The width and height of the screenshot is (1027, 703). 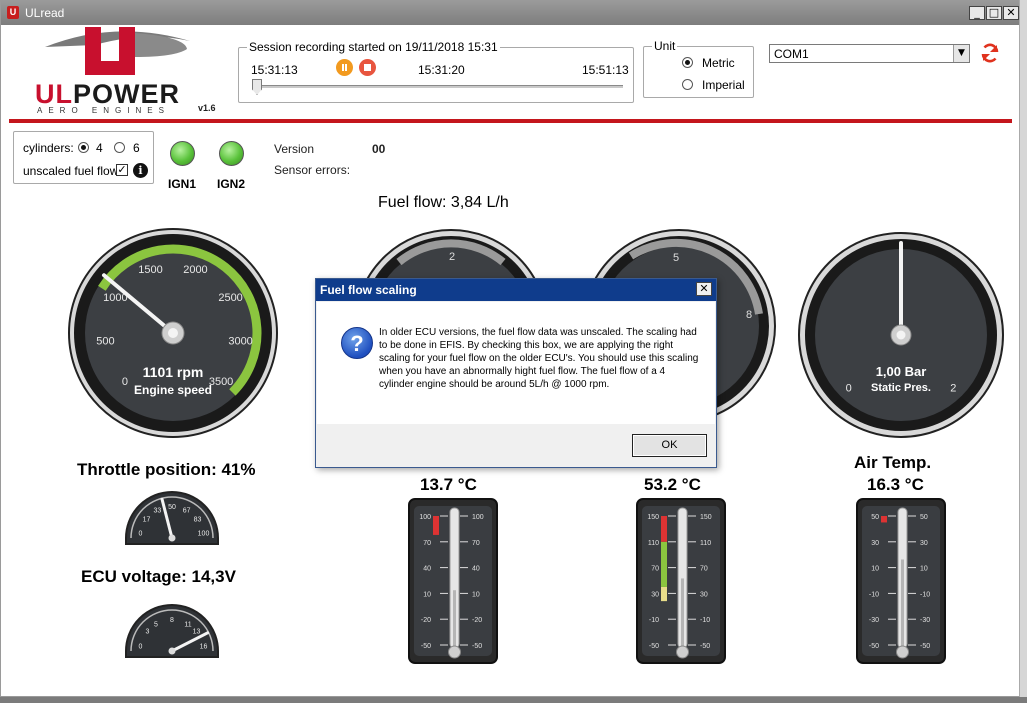 What do you see at coordinates (427, 594) in the screenshot?
I see `thermo-tick-label-left: 10` at bounding box center [427, 594].